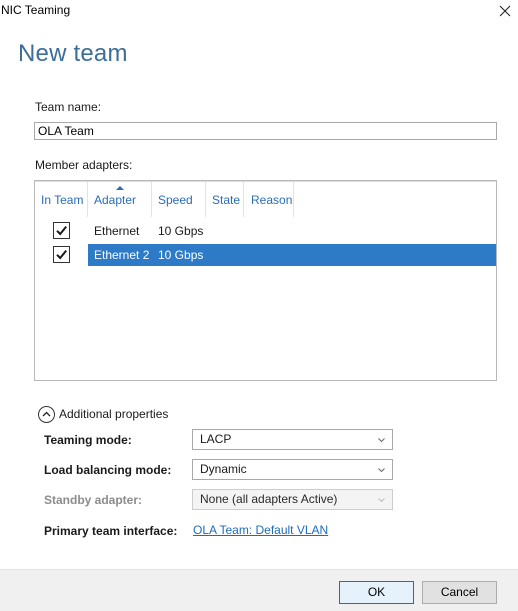 The height and width of the screenshot is (611, 518). Describe the element at coordinates (115, 199) in the screenshot. I see `column-header-label: Adapter` at that location.